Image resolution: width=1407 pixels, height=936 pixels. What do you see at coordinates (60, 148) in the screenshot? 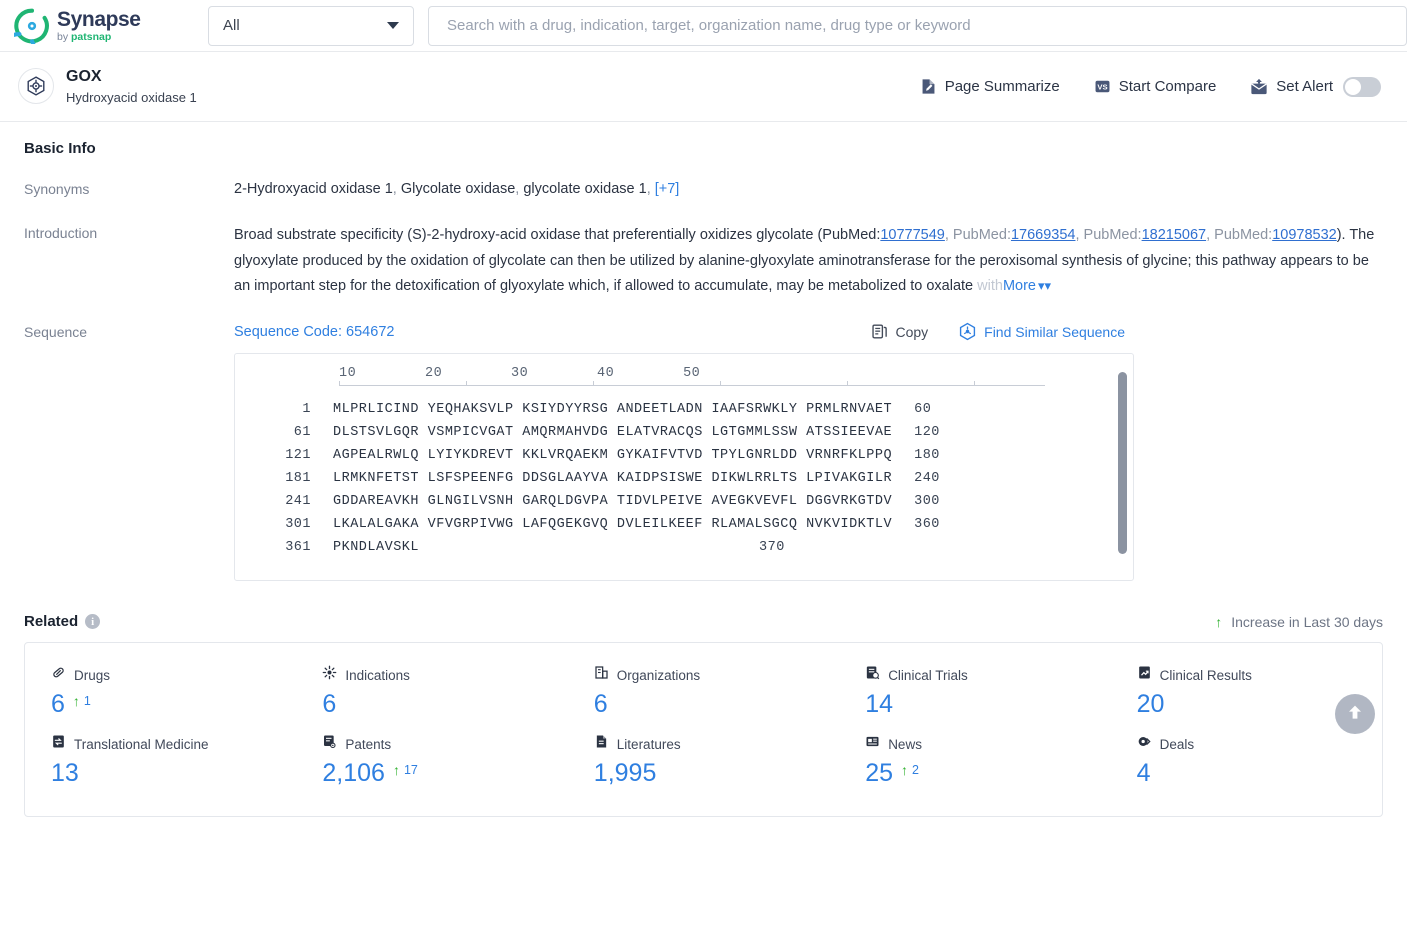
I see `basic-info-heading: Basic Info` at bounding box center [60, 148].